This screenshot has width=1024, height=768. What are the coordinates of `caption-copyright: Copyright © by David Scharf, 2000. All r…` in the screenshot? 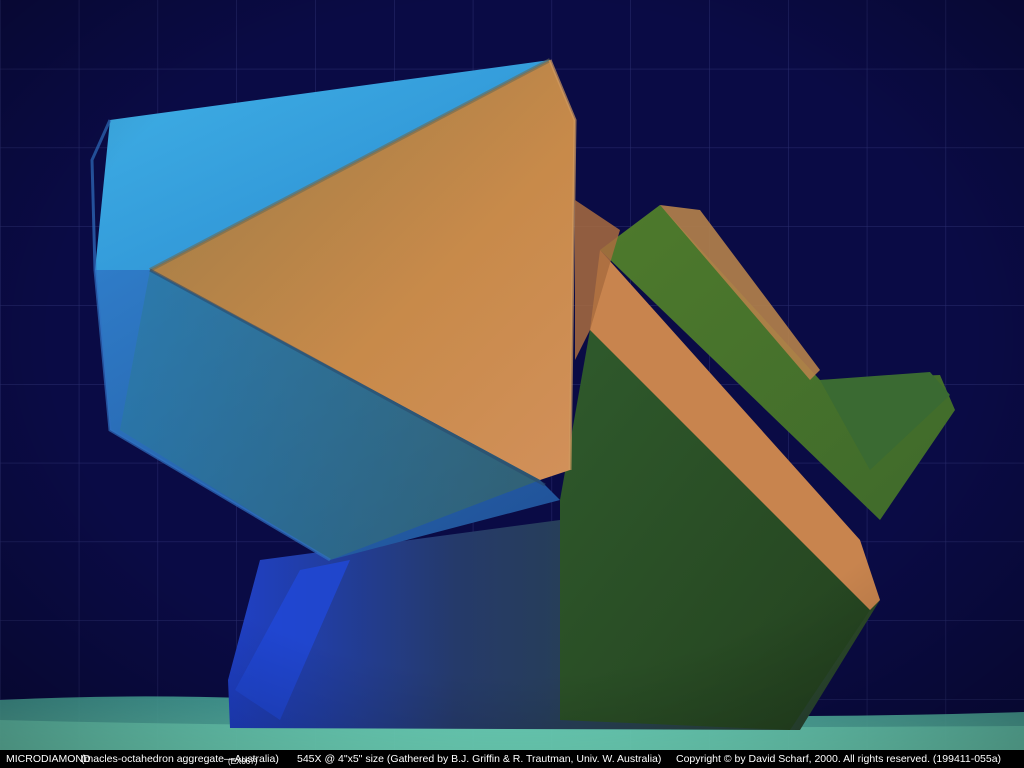 It's located at (839, 759).